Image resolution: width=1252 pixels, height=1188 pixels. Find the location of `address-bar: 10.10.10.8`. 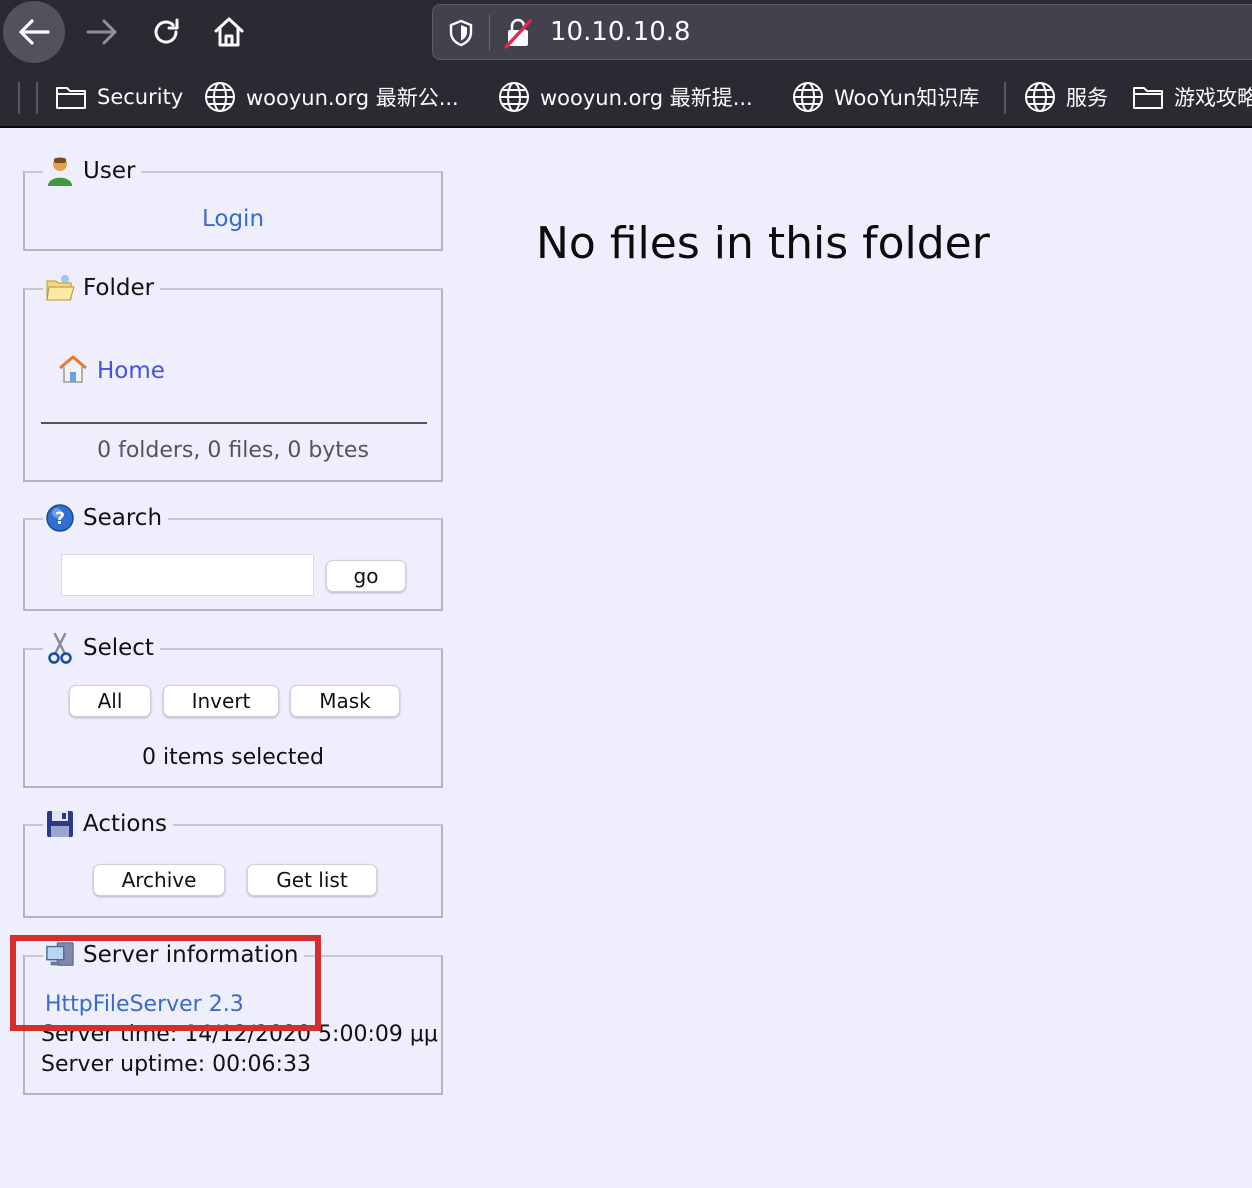

address-bar: 10.10.10.8 is located at coordinates (842, 32).